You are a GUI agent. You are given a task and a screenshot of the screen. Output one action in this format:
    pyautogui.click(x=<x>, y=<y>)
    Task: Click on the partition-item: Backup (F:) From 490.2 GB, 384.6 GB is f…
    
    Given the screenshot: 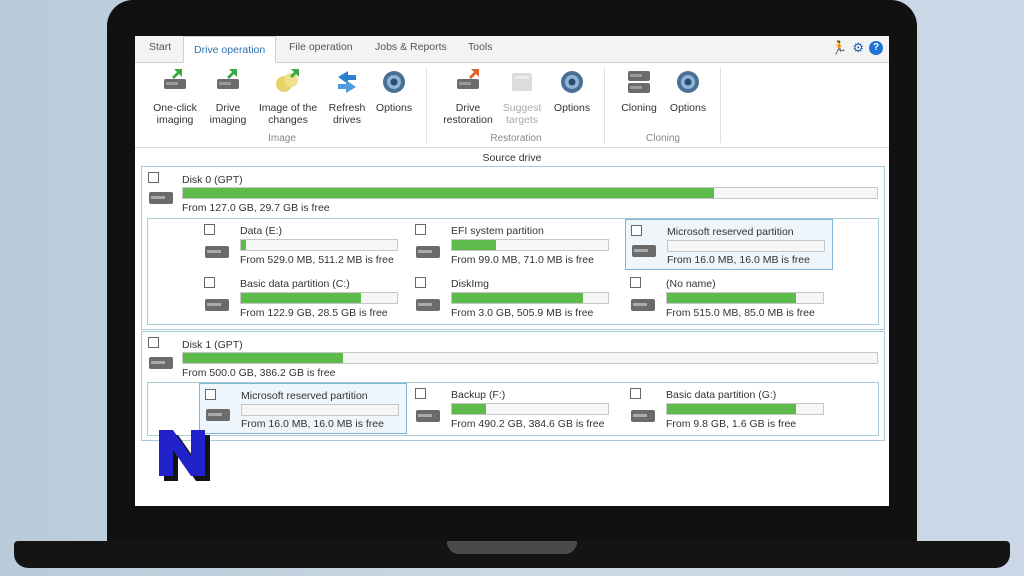 What is the action you would take?
    pyautogui.click(x=518, y=412)
    